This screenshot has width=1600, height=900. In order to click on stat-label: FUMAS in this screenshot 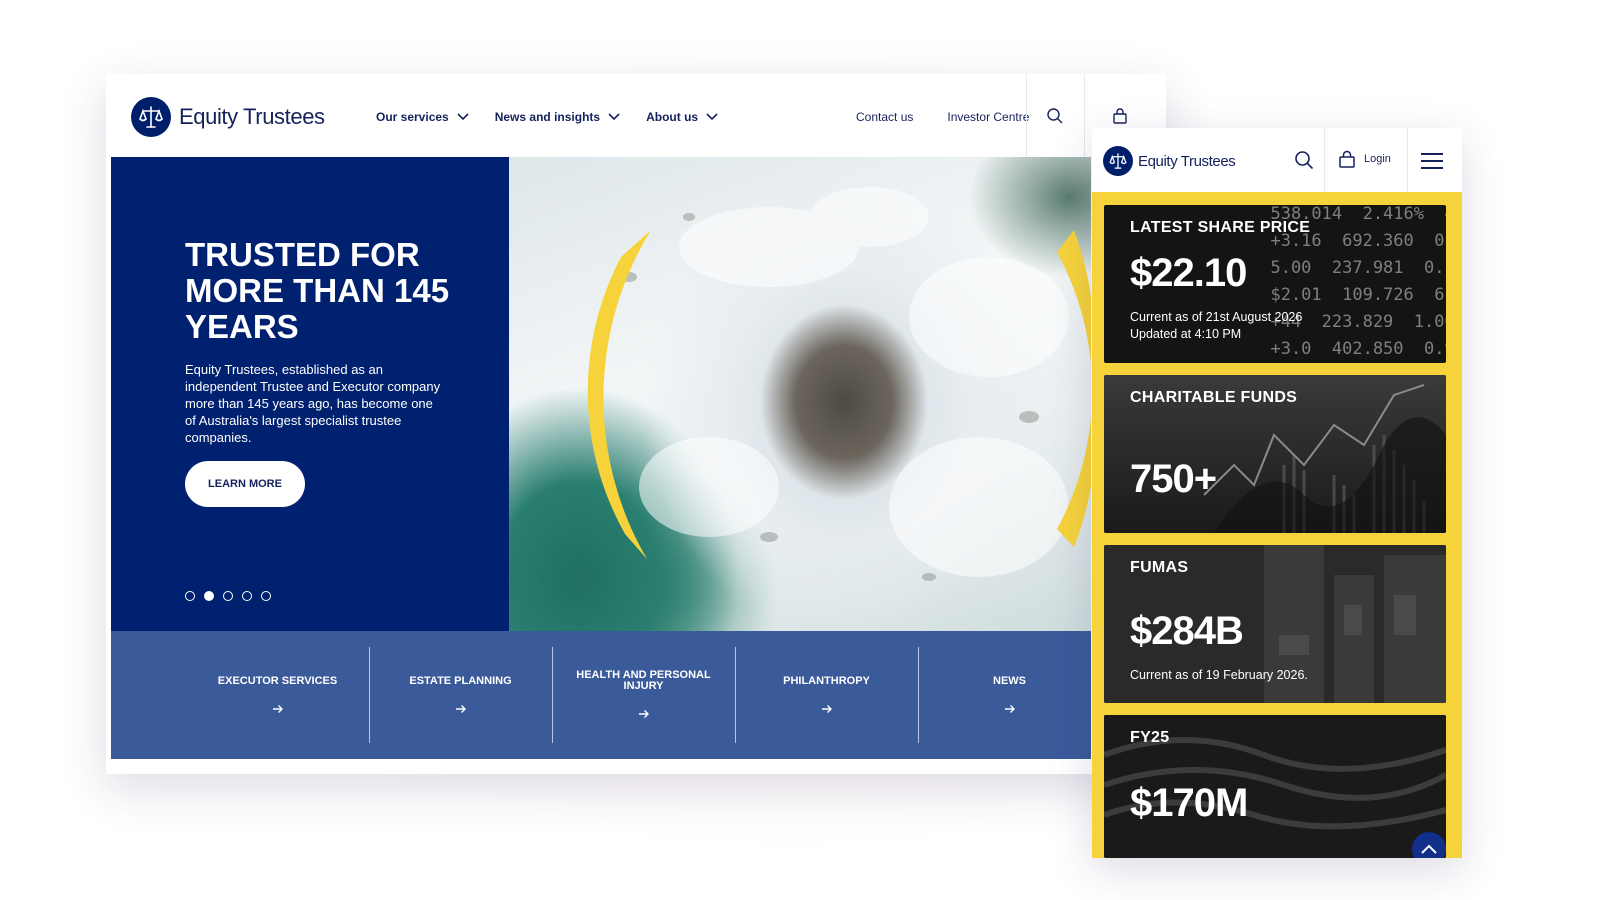, I will do `click(1159, 567)`.